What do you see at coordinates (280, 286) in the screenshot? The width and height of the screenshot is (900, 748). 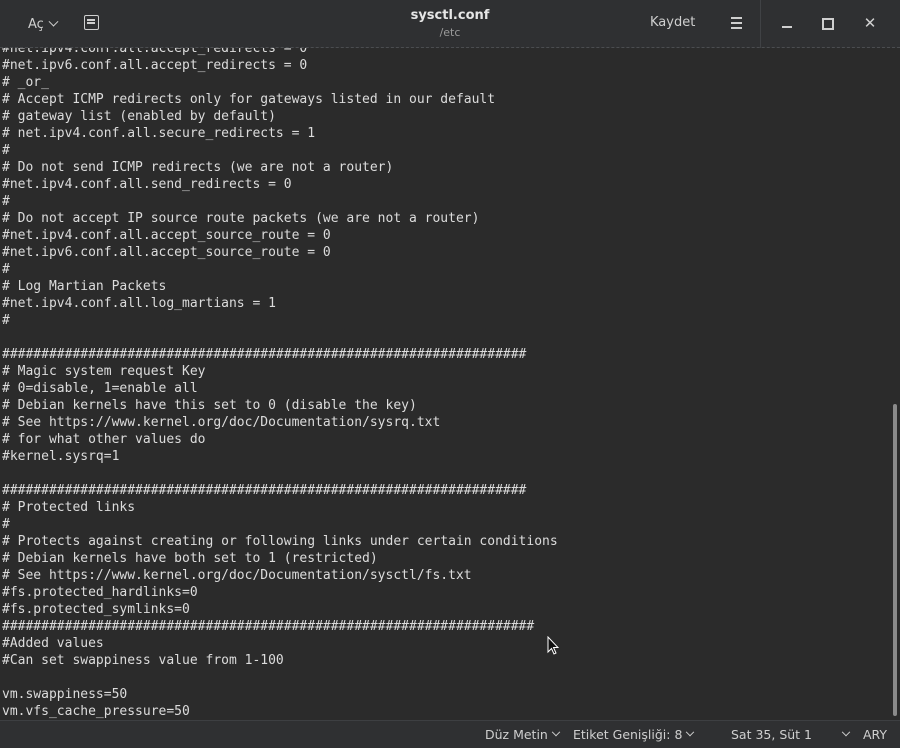 I see `code-line: # Log Martian Packets` at bounding box center [280, 286].